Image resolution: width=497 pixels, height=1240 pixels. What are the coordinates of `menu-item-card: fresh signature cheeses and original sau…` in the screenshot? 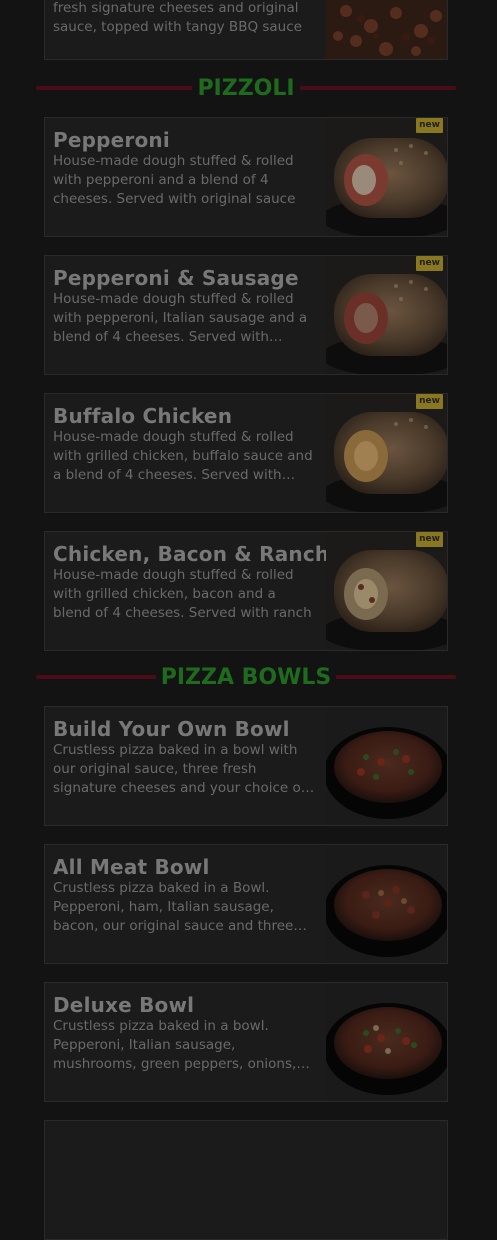 It's located at (246, 30).